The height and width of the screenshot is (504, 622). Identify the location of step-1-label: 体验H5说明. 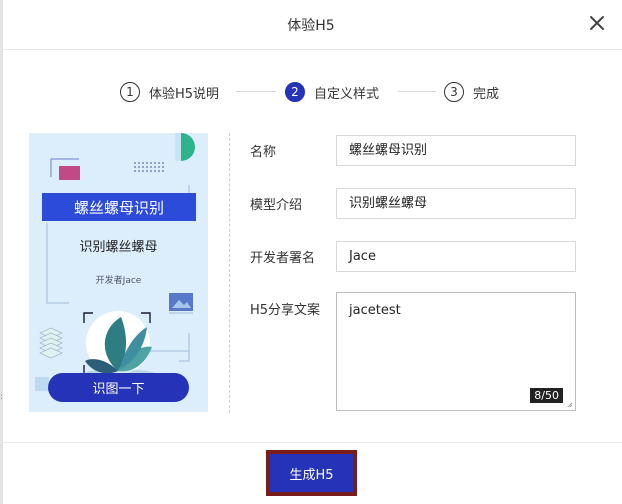
(184, 94).